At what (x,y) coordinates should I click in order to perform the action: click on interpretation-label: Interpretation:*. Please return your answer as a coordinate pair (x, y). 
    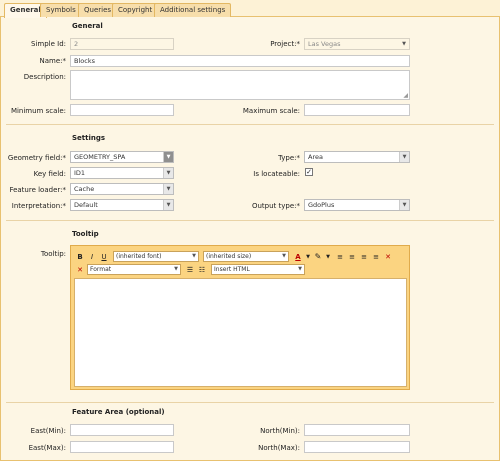
    Looking at the image, I should click on (38, 206).